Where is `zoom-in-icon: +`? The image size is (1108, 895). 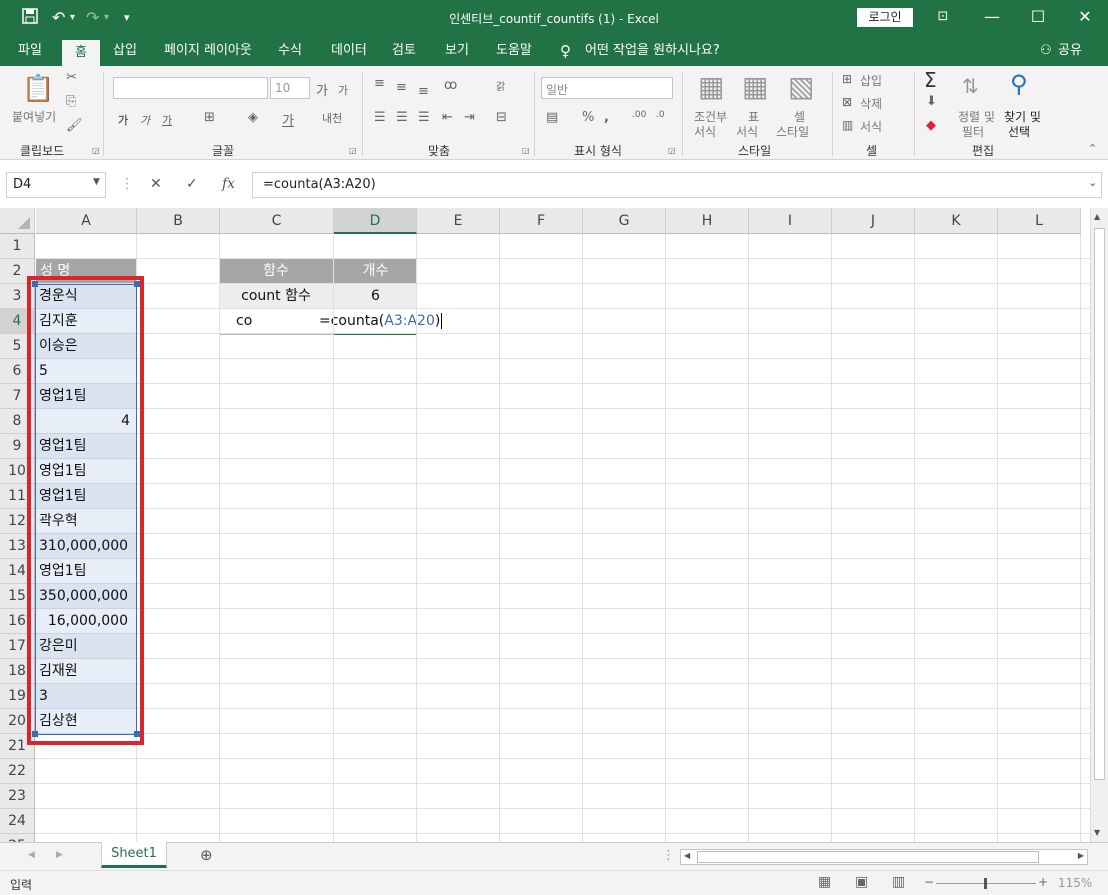 zoom-in-icon: + is located at coordinates (1043, 882).